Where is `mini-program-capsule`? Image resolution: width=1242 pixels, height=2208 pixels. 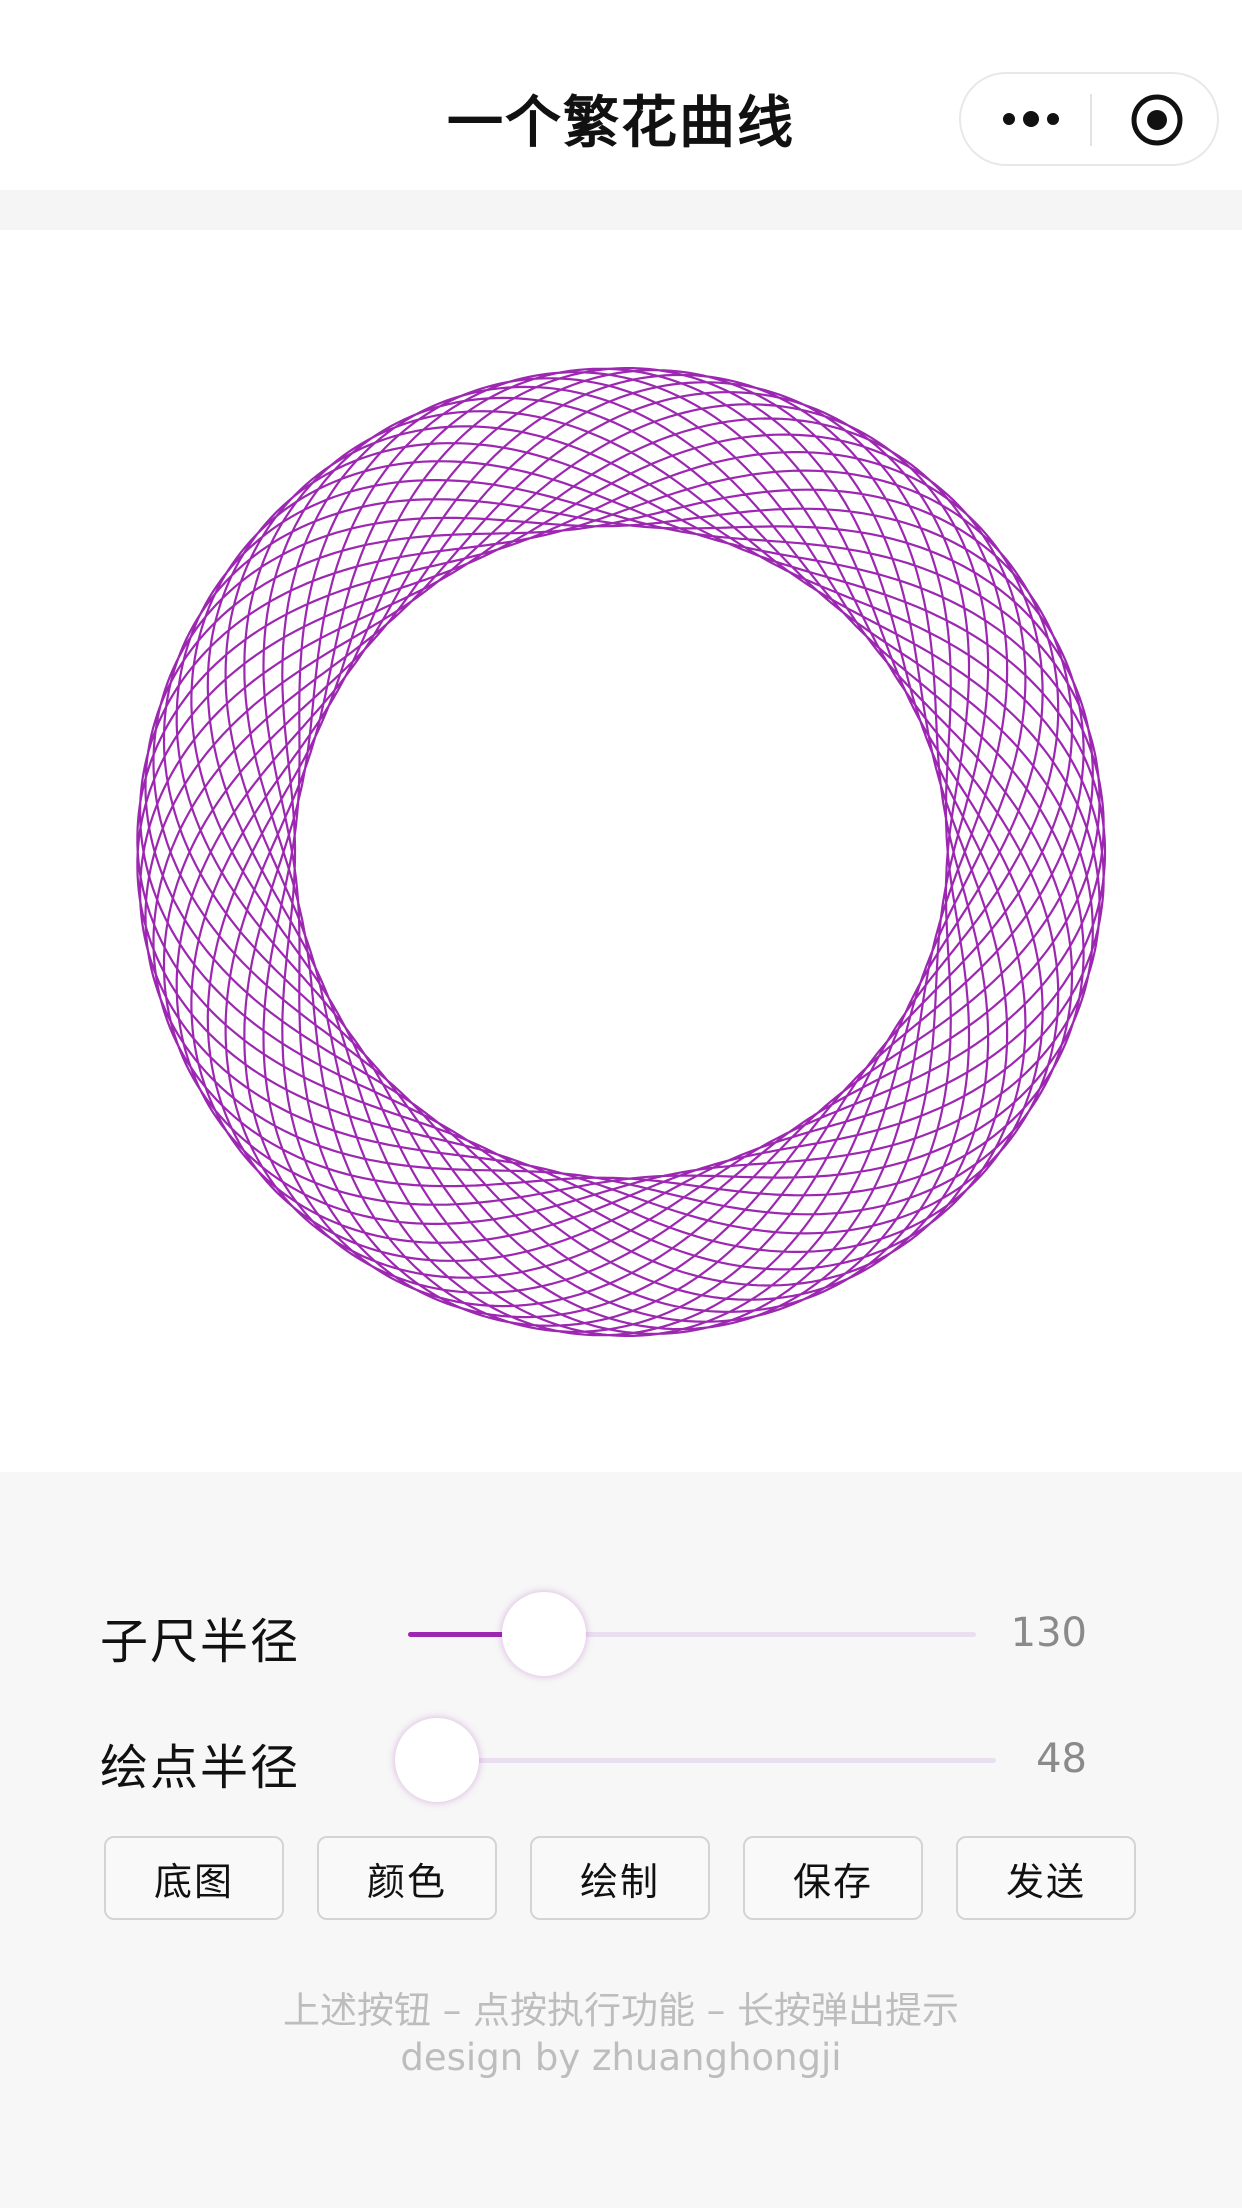
mini-program-capsule is located at coordinates (1089, 119).